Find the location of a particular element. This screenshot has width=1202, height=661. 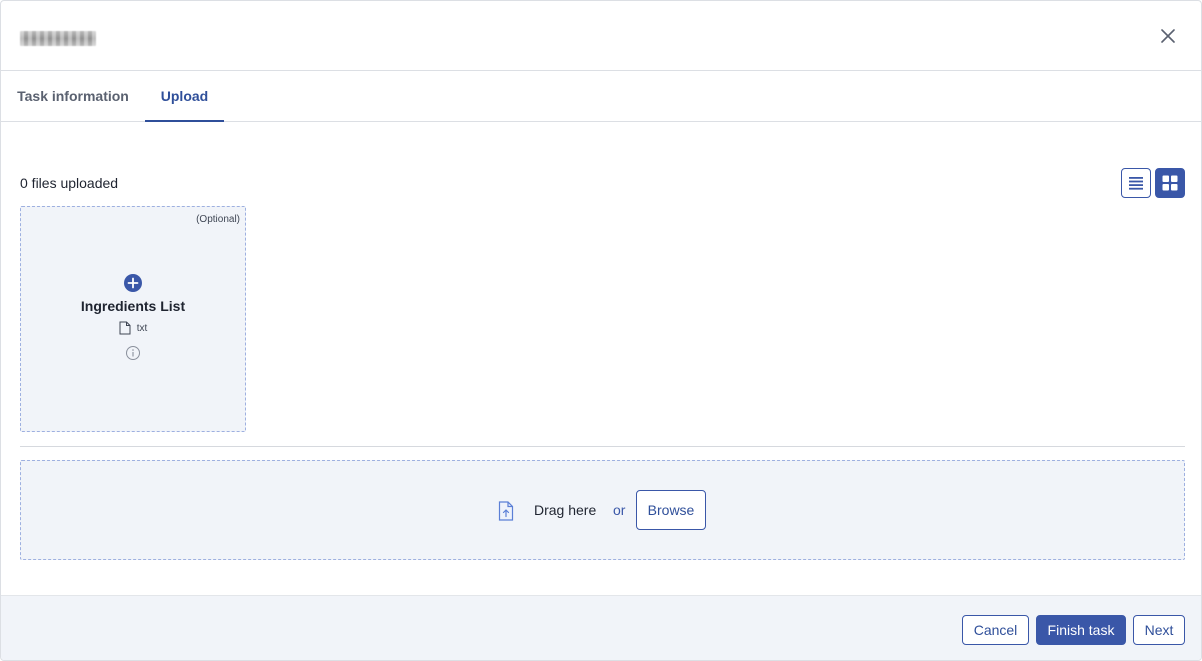

files-uploaded-count: 0 files uploaded is located at coordinates (69, 183).